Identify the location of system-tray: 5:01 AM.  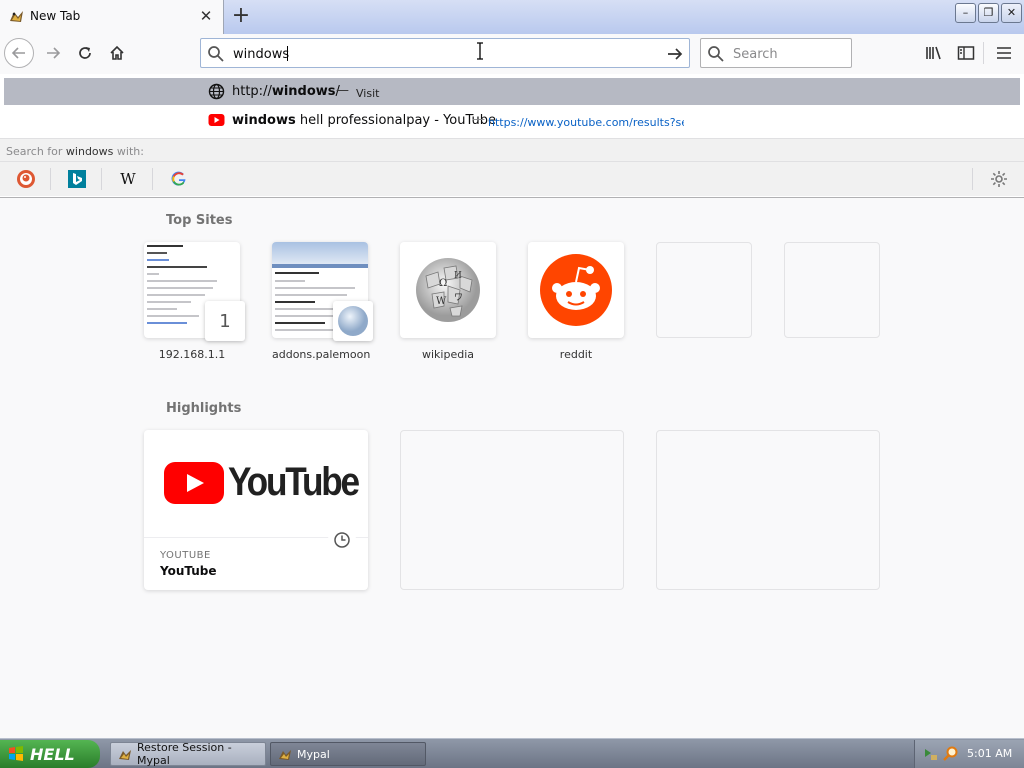
(969, 754).